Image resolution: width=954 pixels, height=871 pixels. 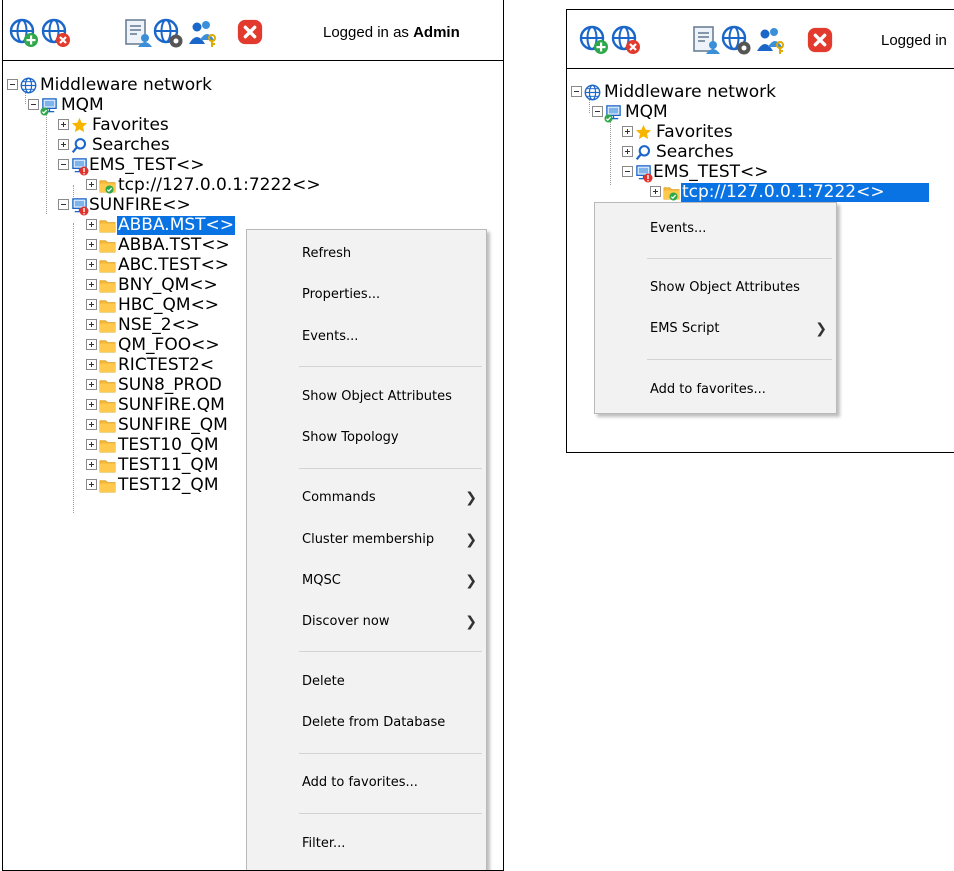 What do you see at coordinates (171, 405) in the screenshot?
I see `tree-node-label: SUNFIRE.QM` at bounding box center [171, 405].